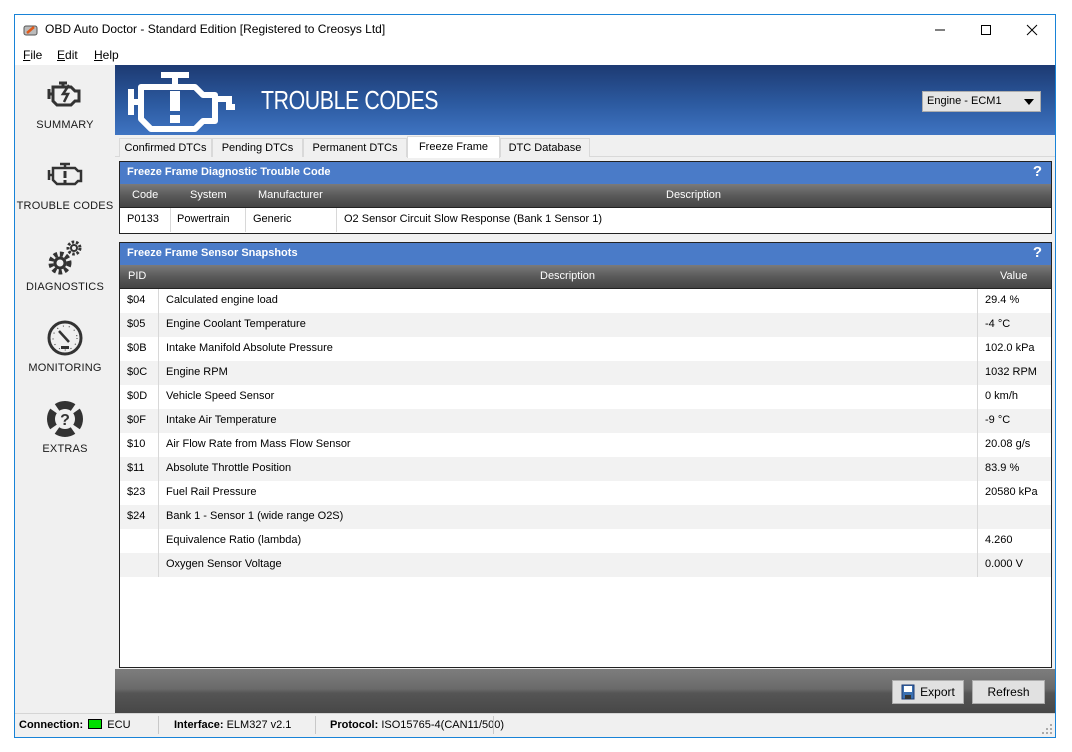 The width and height of the screenshot is (1072, 752). What do you see at coordinates (998, 324) in the screenshot?
I see `snapshot-value: -4 °C` at bounding box center [998, 324].